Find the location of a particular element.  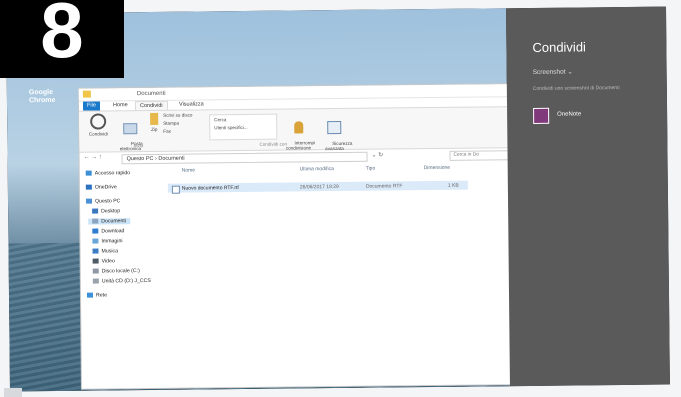

nav-item-local-disk: Disco locale (C:) is located at coordinates (116, 271).